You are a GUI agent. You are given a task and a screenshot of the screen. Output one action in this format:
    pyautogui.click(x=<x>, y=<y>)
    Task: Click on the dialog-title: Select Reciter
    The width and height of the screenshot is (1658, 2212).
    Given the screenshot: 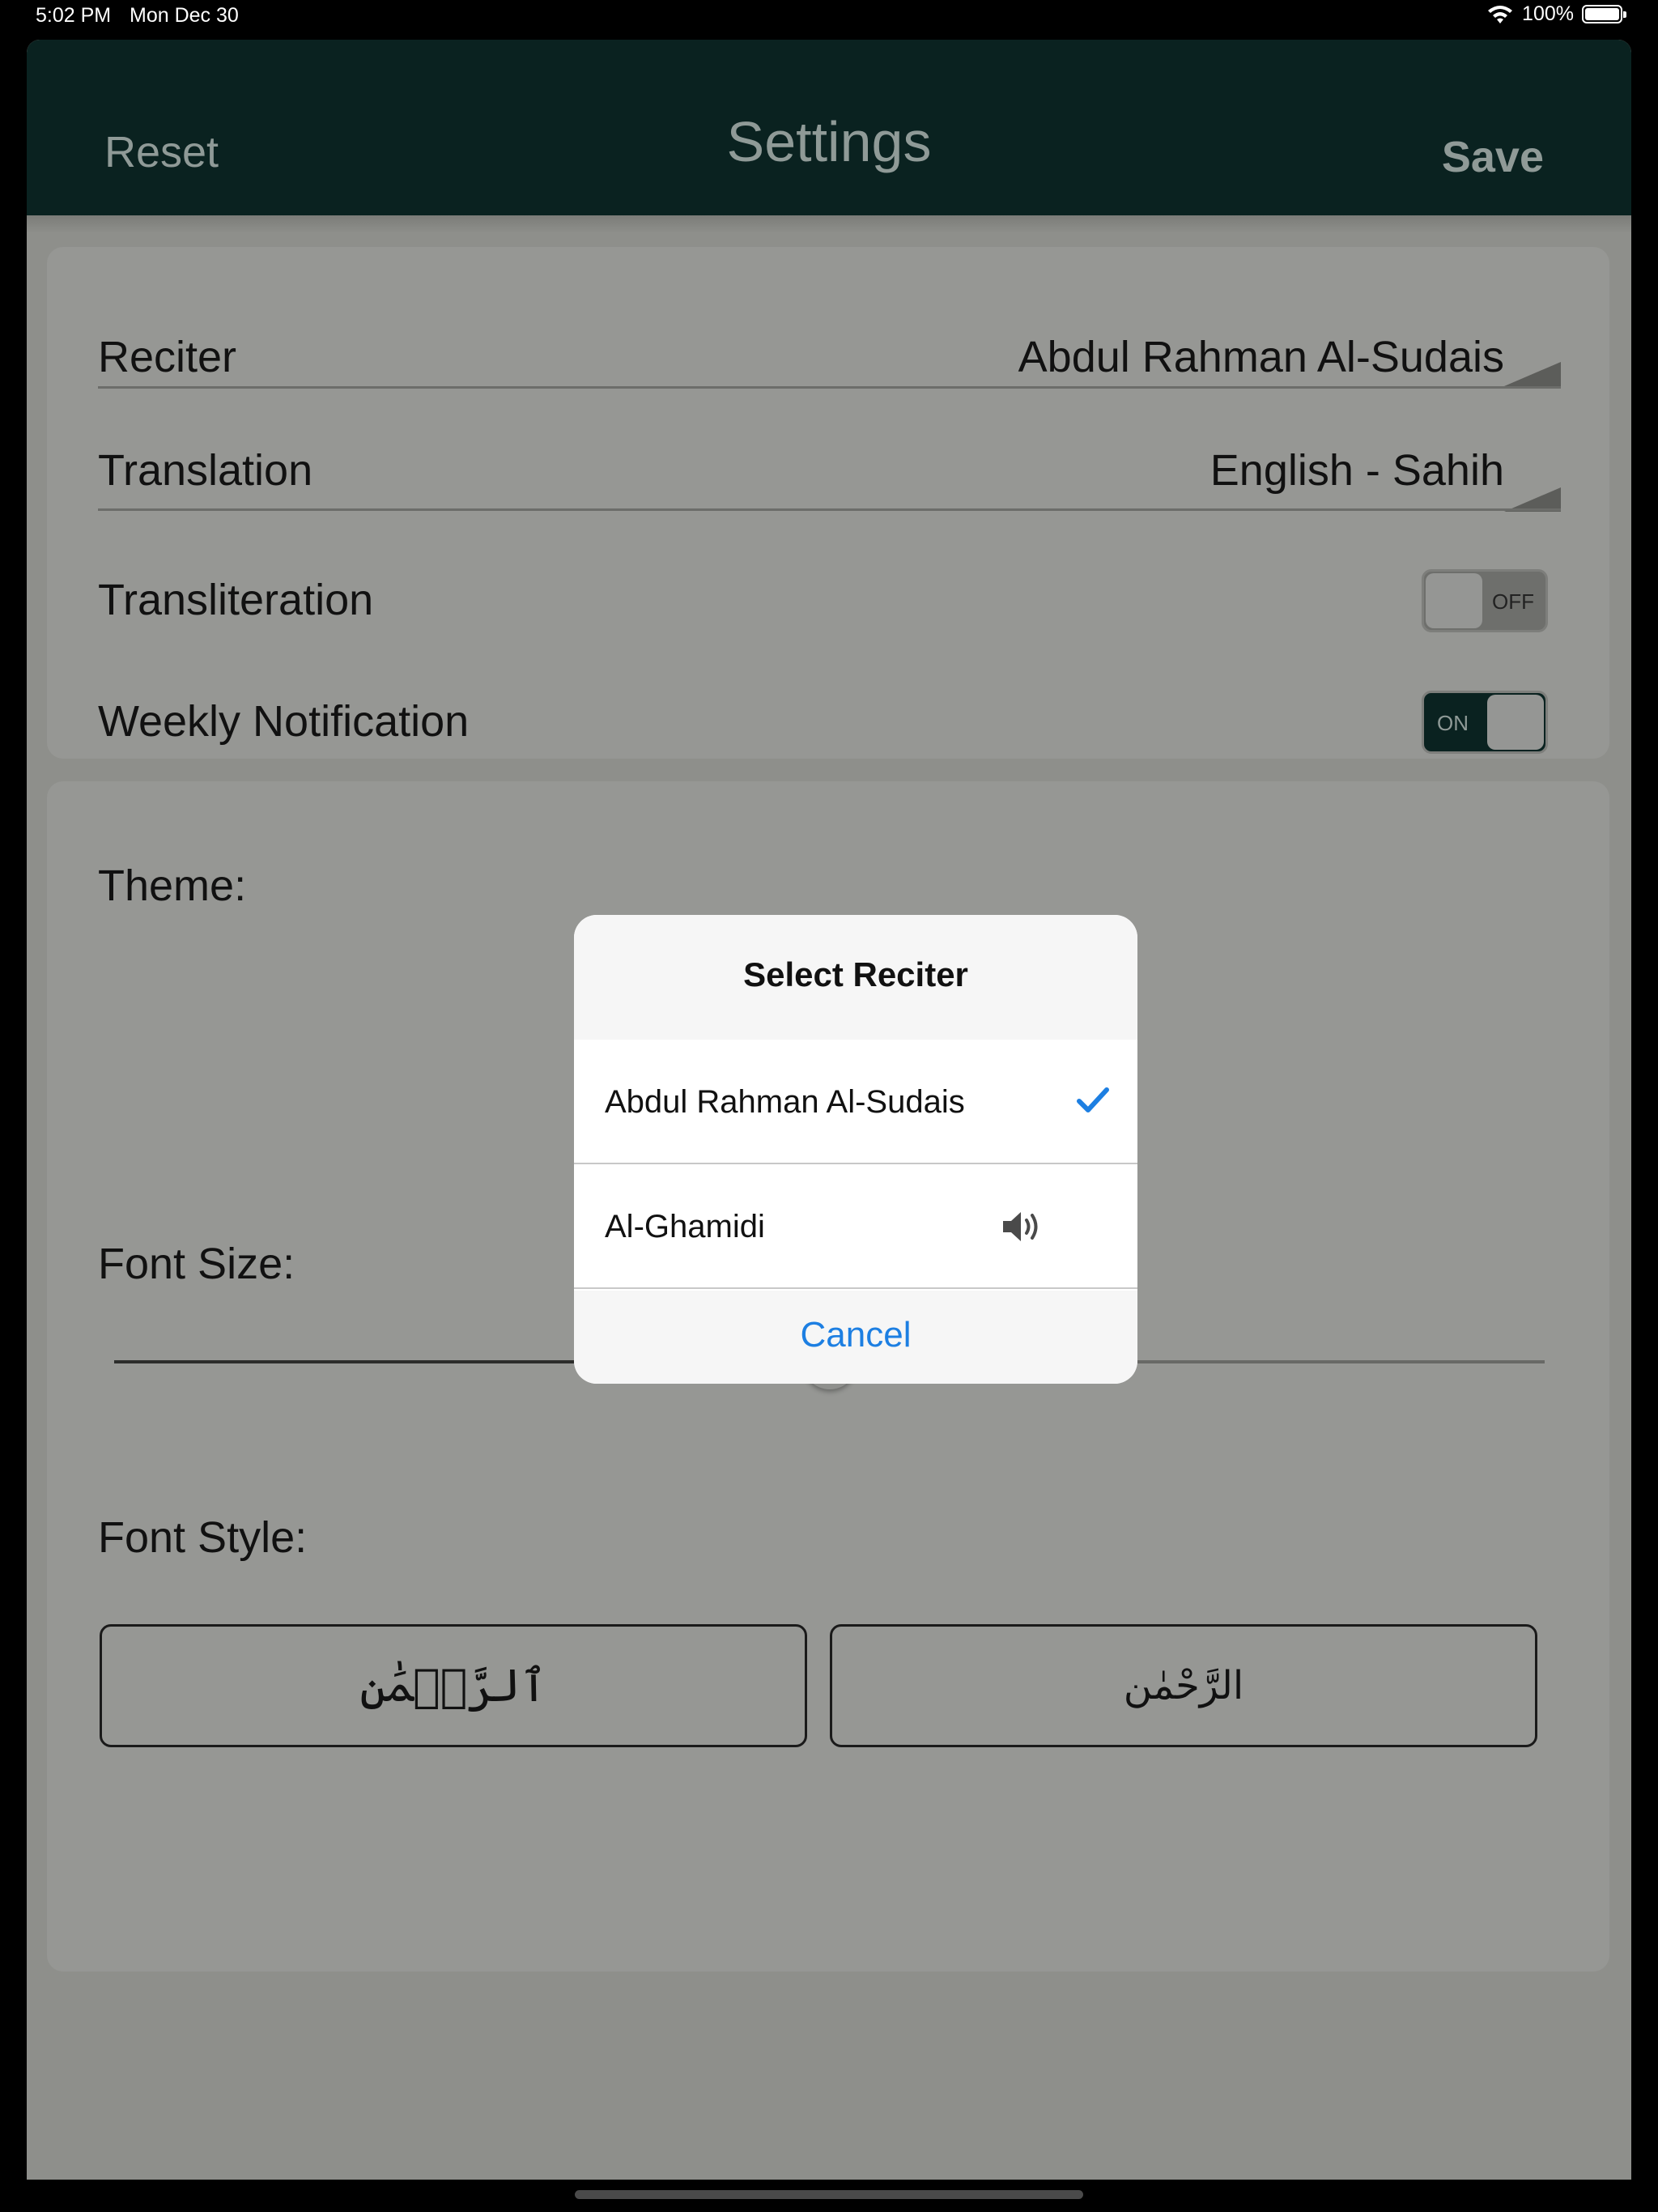 What is the action you would take?
    pyautogui.click(x=855, y=974)
    